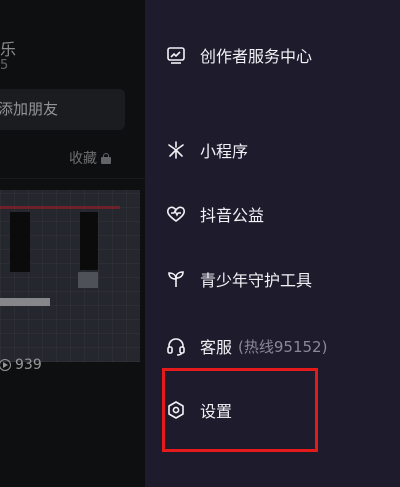 The width and height of the screenshot is (400, 487). I want to click on play-count: 939, so click(21, 365).